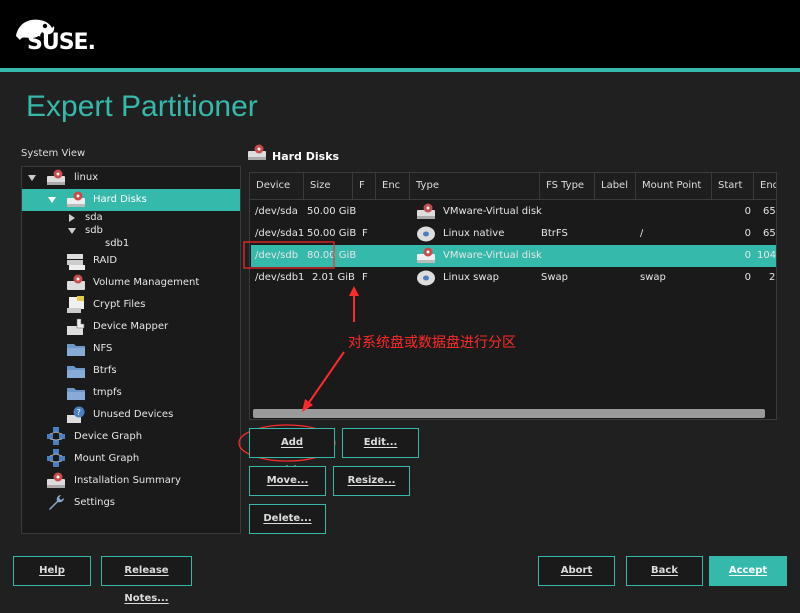 The image size is (800, 613). Describe the element at coordinates (86, 177) in the screenshot. I see `tree-item-label: linux` at that location.